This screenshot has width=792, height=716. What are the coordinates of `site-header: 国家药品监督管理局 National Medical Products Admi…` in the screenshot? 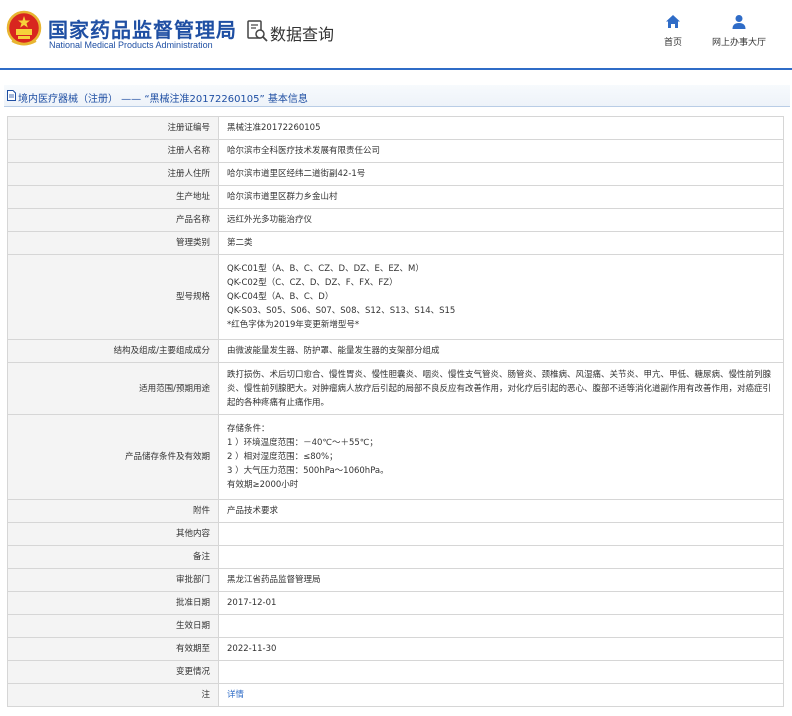 It's located at (396, 35).